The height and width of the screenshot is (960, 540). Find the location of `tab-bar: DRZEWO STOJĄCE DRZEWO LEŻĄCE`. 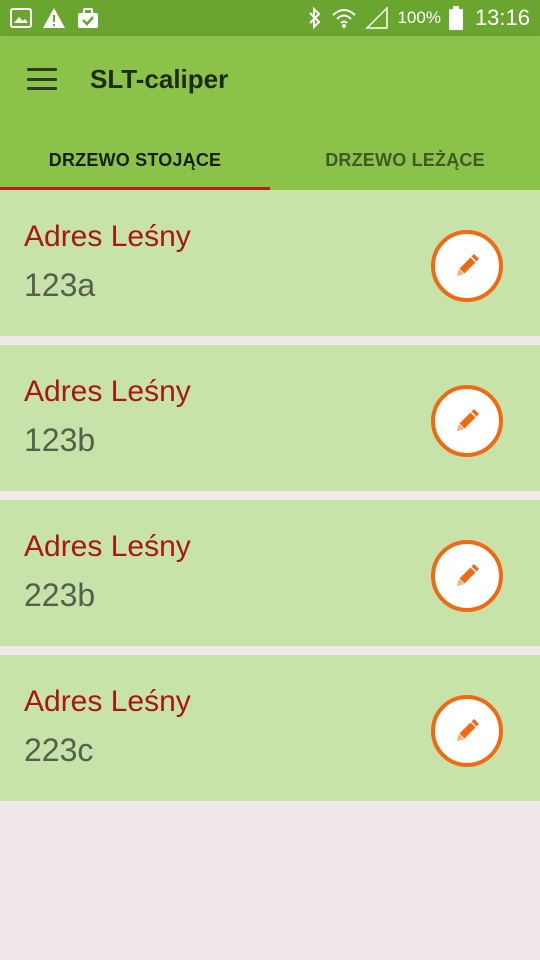

tab-bar: DRZEWO STOJĄCE DRZEWO LEŻĄCE is located at coordinates (270, 160).